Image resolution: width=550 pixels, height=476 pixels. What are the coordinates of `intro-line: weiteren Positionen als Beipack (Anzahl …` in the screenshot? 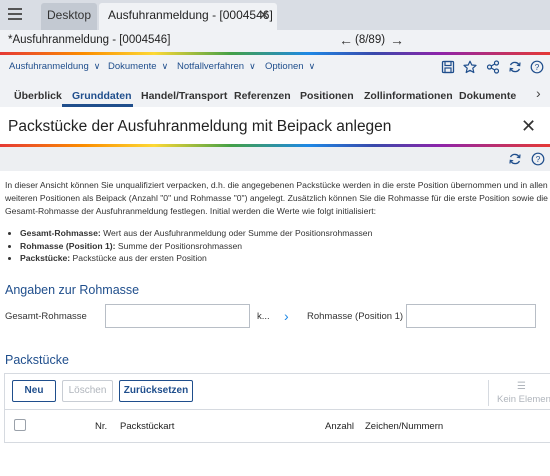 It's located at (276, 198).